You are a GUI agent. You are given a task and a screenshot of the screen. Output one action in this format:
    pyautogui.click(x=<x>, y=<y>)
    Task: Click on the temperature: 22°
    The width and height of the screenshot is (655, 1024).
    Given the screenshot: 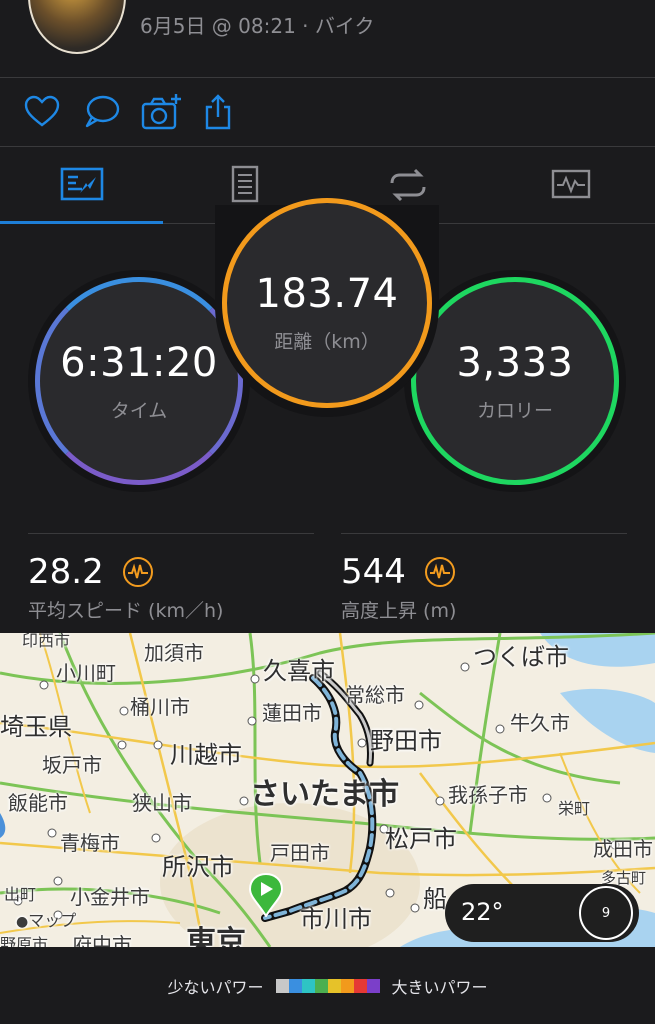 What is the action you would take?
    pyautogui.click(x=482, y=912)
    